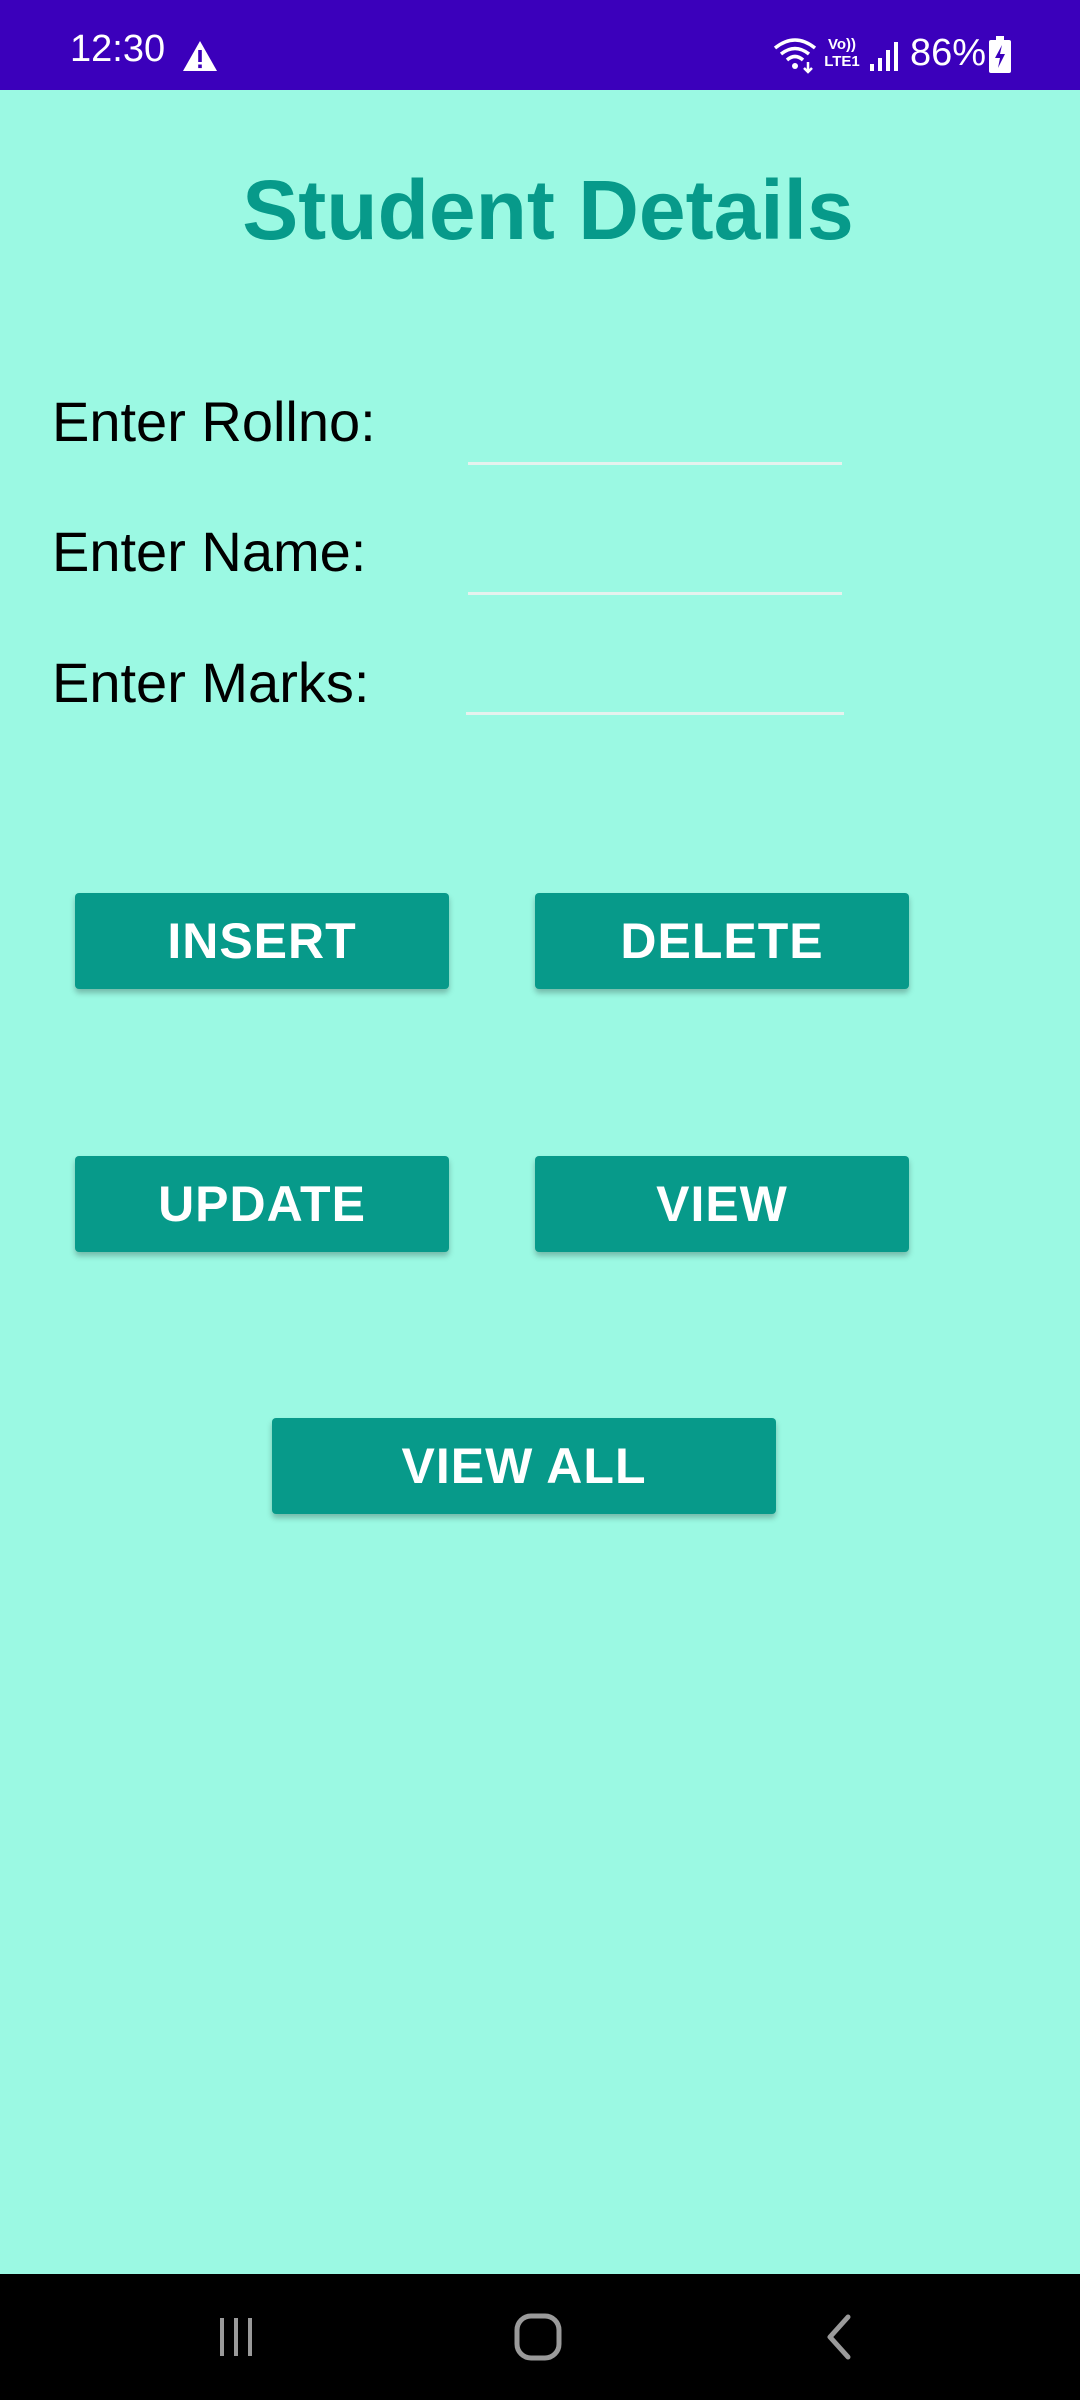 The image size is (1080, 2400). I want to click on navigation-bar, so click(540, 2337).